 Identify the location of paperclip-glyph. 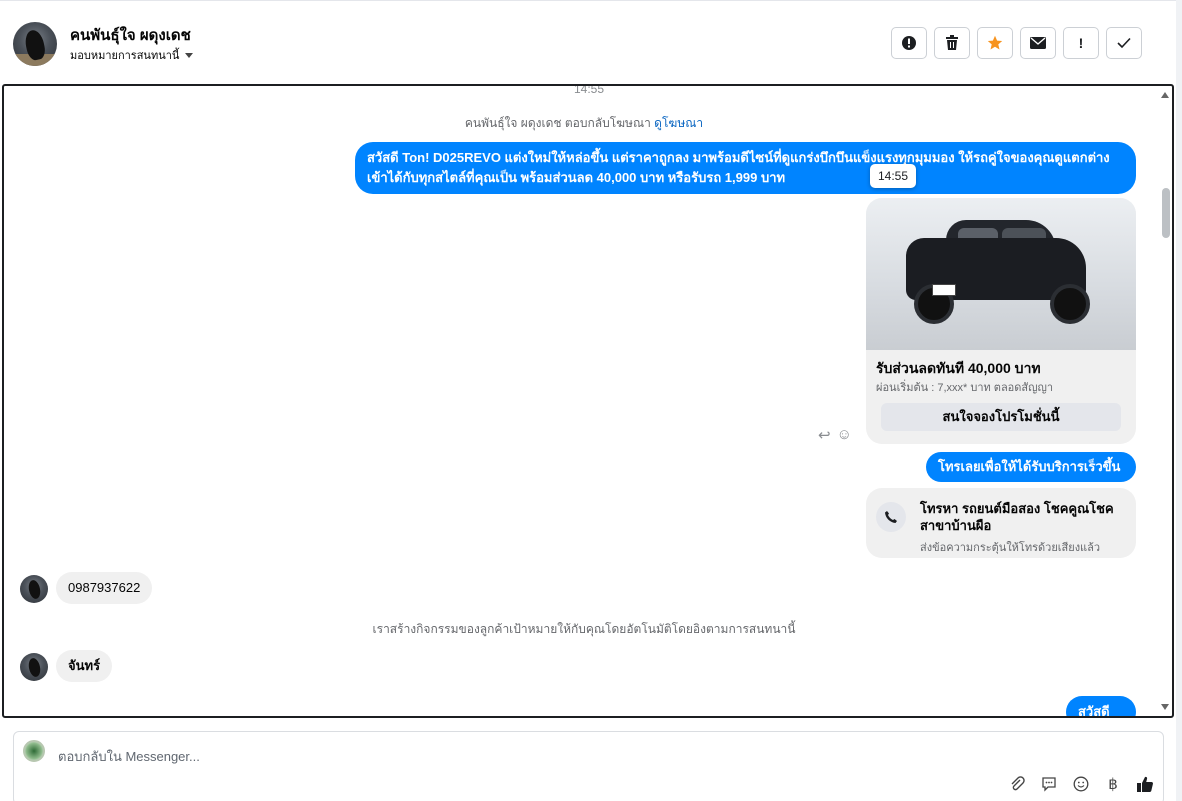
(1018, 783).